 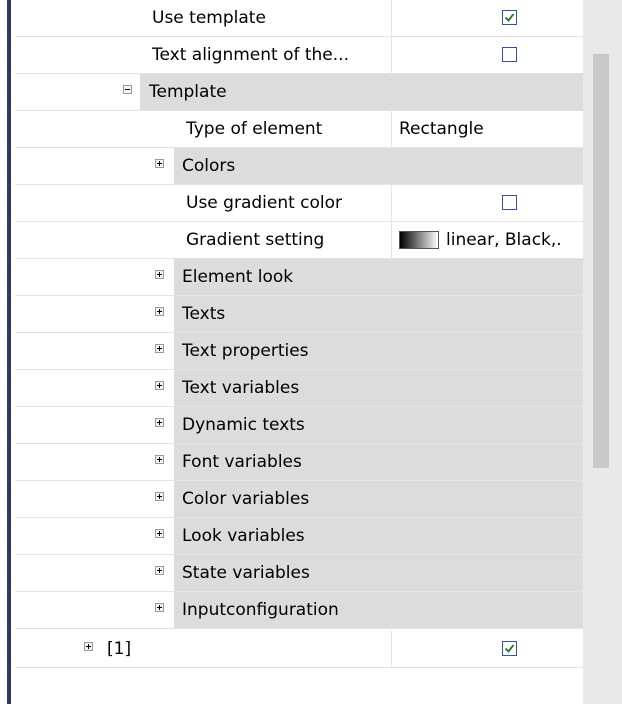 I want to click on text-alignment-checkbox, so click(x=509, y=54).